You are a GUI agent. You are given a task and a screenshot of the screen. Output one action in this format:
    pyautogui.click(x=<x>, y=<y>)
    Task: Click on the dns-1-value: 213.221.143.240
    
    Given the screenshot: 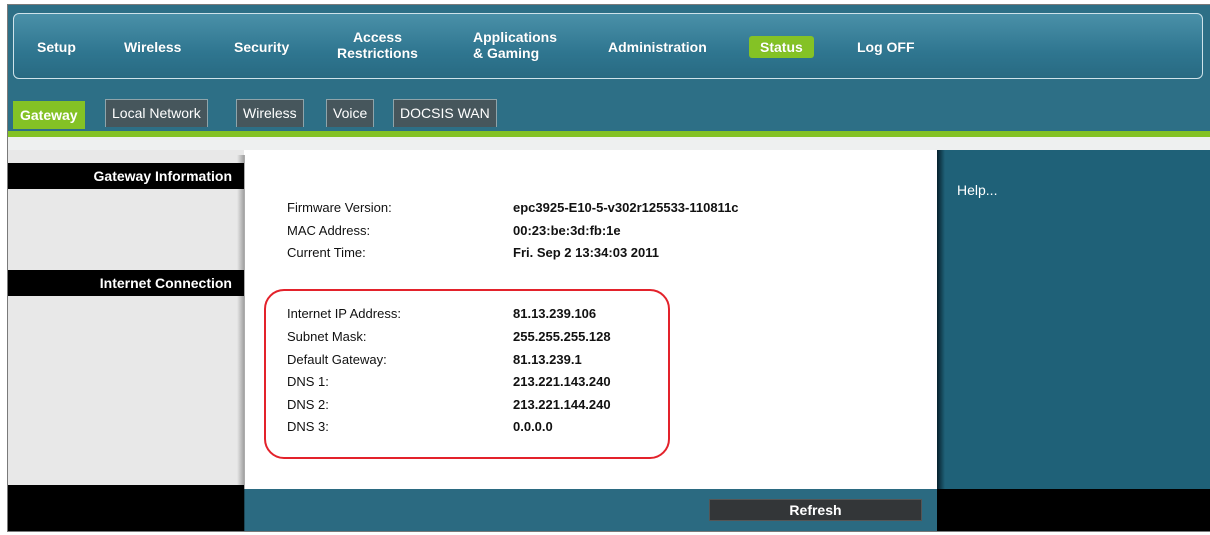 What is the action you would take?
    pyautogui.click(x=562, y=381)
    